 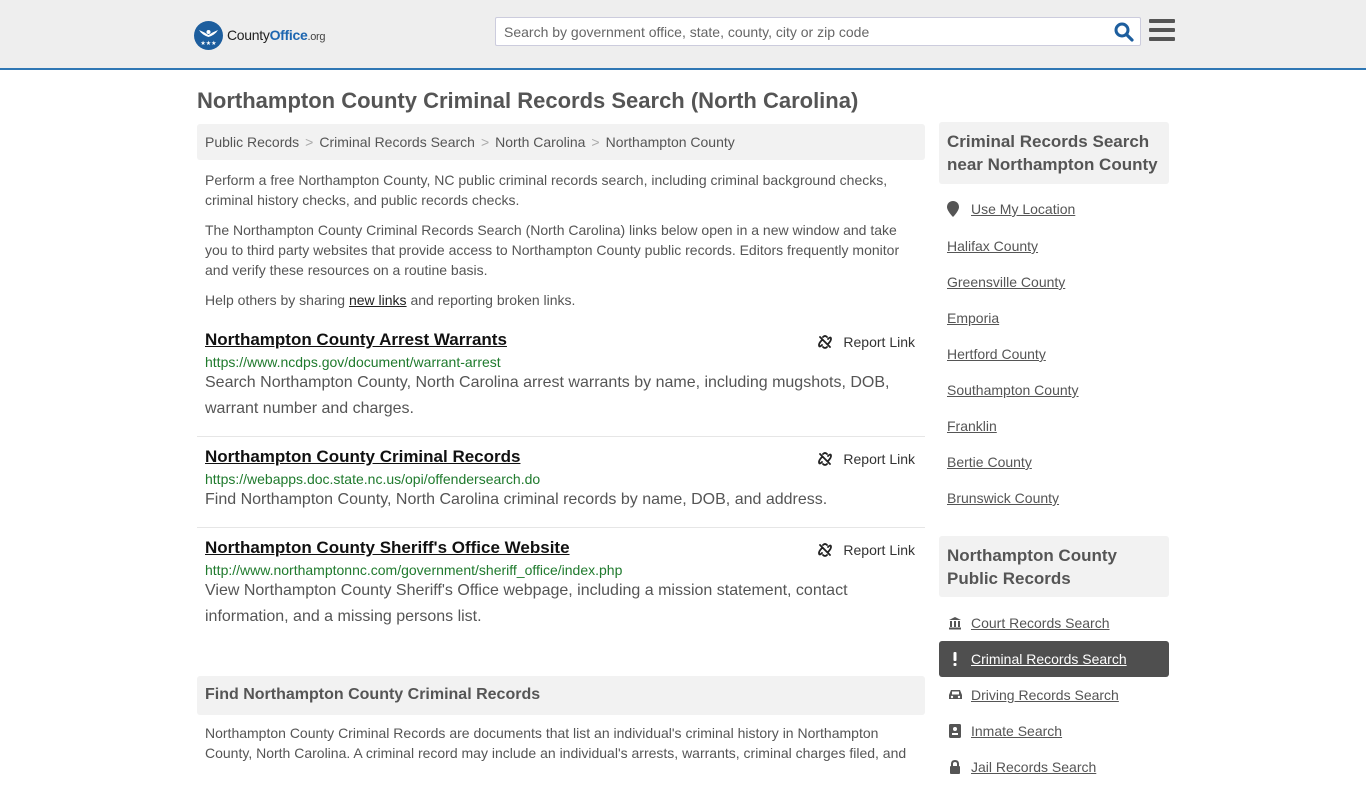 What do you see at coordinates (1054, 731) in the screenshot?
I see `sidebar-item-inmate-search: Inmate Search` at bounding box center [1054, 731].